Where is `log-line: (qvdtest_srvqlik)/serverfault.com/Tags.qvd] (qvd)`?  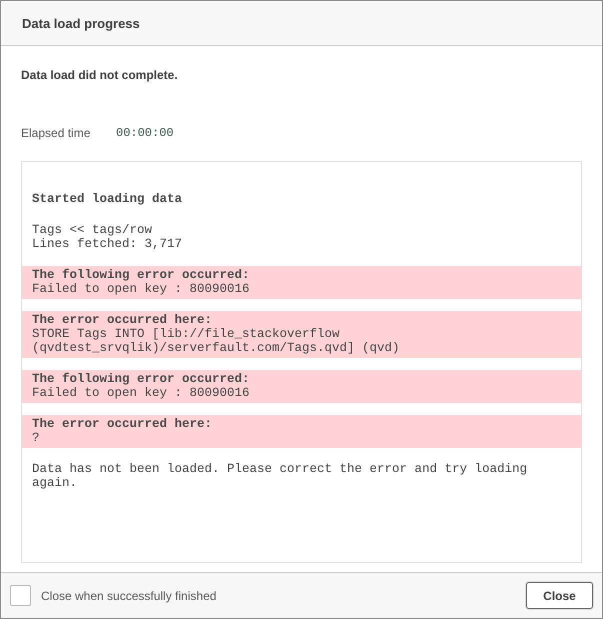
log-line: (qvdtest_srvqlik)/serverfault.com/Tags.qvd] (qvd) is located at coordinates (216, 348).